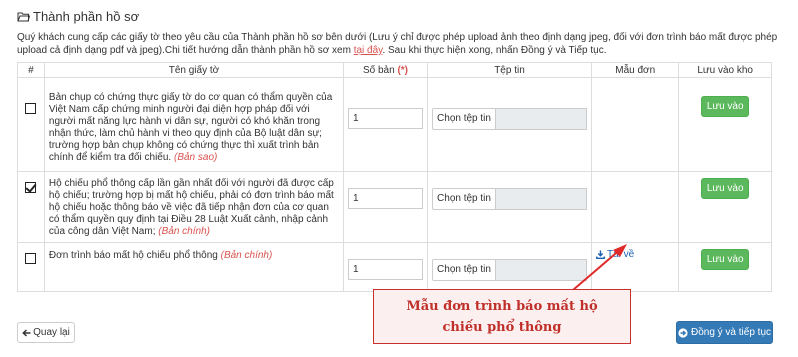 This screenshot has height=357, width=798. I want to click on arrow-circle-right-icon, so click(683, 332).